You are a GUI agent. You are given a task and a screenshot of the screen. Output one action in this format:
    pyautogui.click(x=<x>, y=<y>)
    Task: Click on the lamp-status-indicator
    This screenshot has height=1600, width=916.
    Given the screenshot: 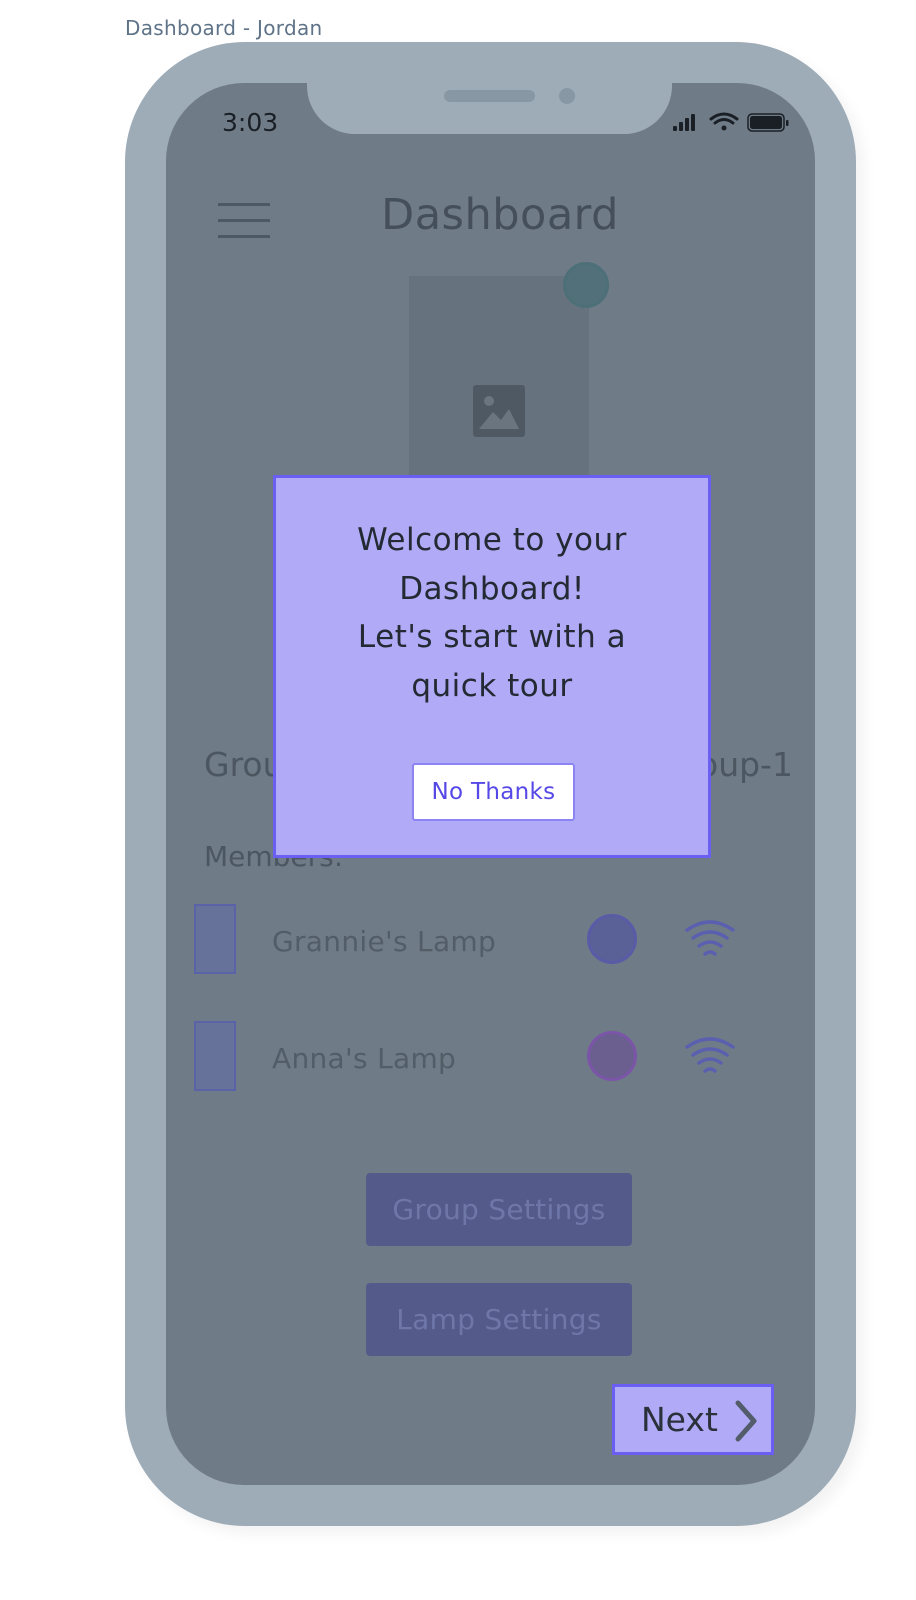 What is the action you would take?
    pyautogui.click(x=586, y=285)
    